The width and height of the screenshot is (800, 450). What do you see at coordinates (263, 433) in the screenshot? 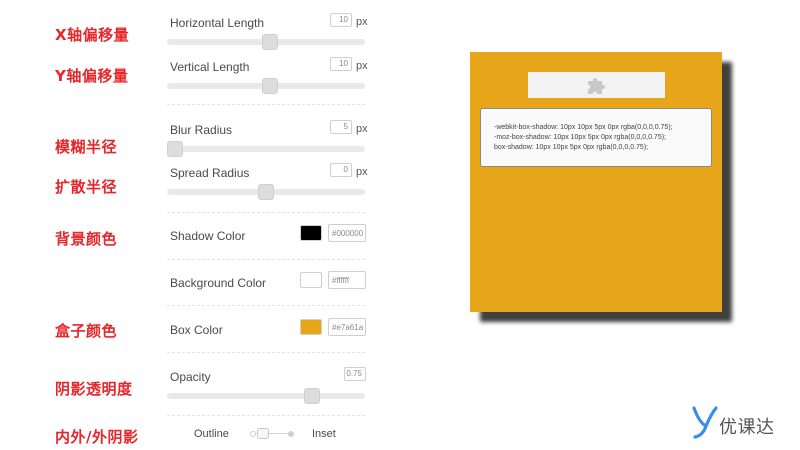
I see `outline-inset-toggle-knob` at bounding box center [263, 433].